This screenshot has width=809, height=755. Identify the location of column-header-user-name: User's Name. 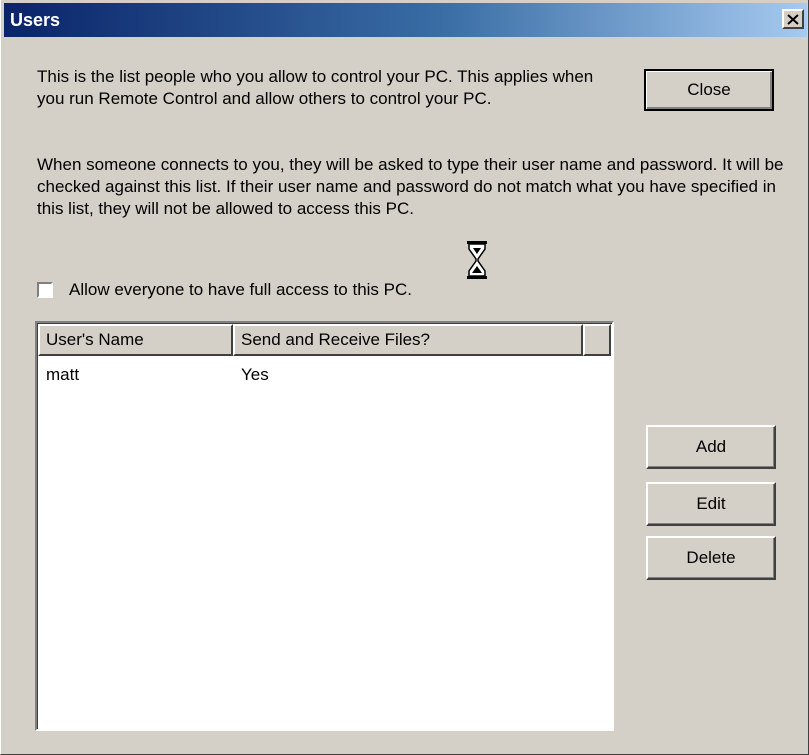
(135, 340).